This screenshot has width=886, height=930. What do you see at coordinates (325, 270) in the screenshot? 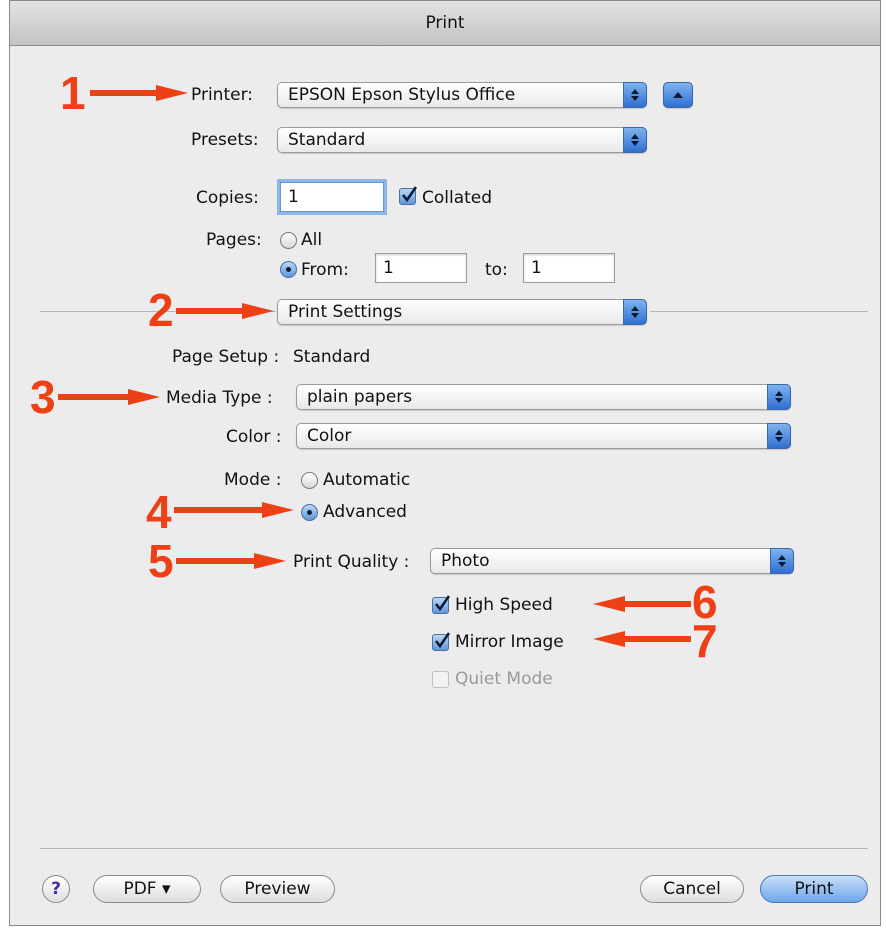
I see `pages-from-label: From:` at bounding box center [325, 270].